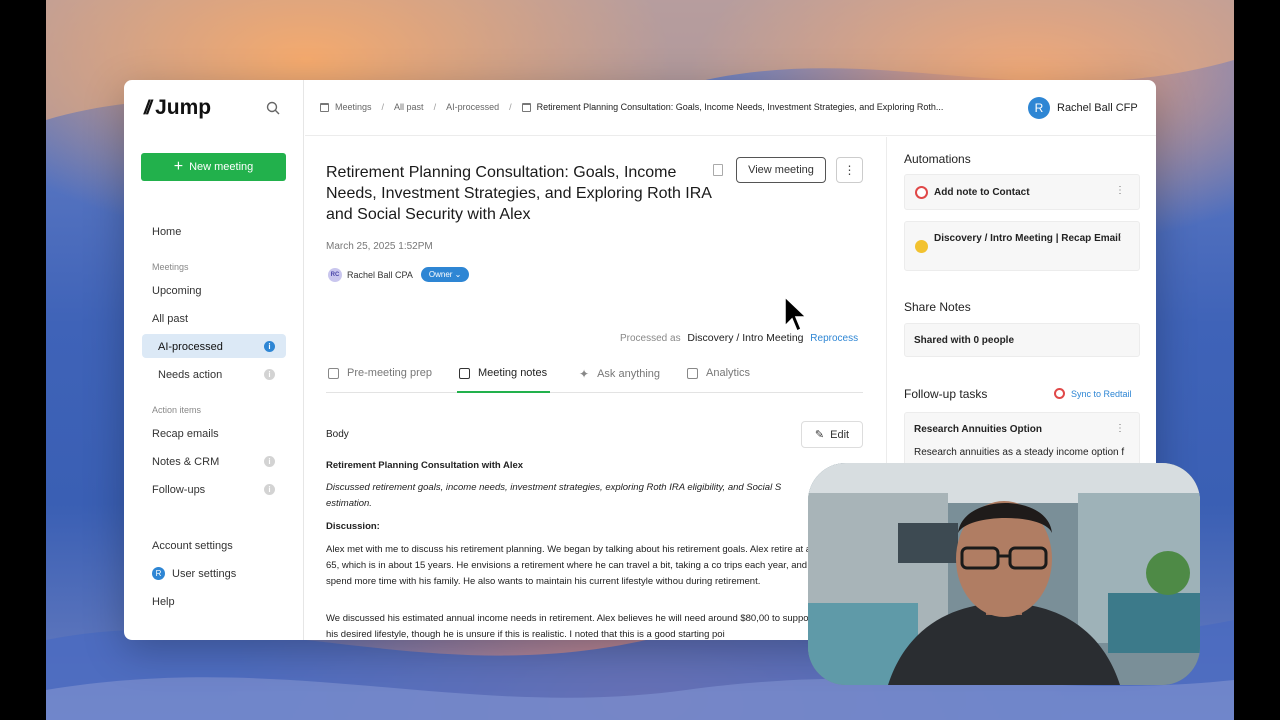 This screenshot has height=720, width=1280. What do you see at coordinates (1039, 108) in the screenshot?
I see `avatar: R` at bounding box center [1039, 108].